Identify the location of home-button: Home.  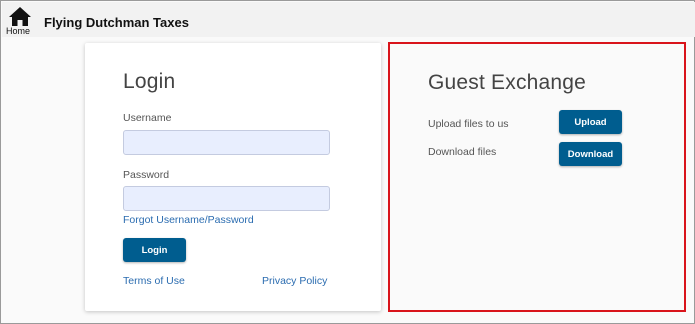
(20, 22).